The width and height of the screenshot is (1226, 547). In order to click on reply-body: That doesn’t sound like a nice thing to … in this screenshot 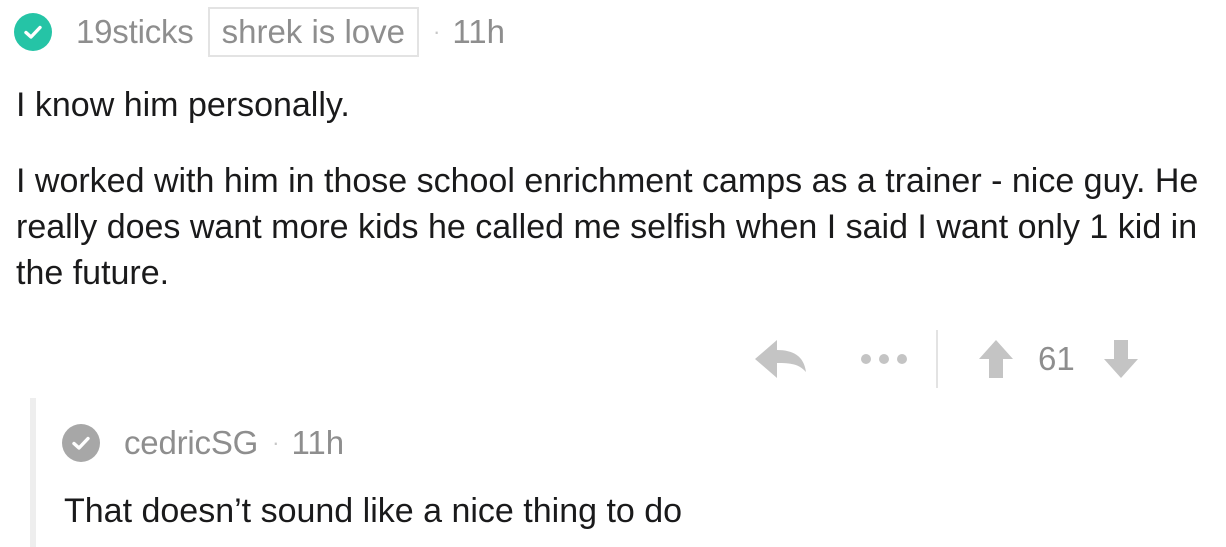, I will do `click(373, 511)`.